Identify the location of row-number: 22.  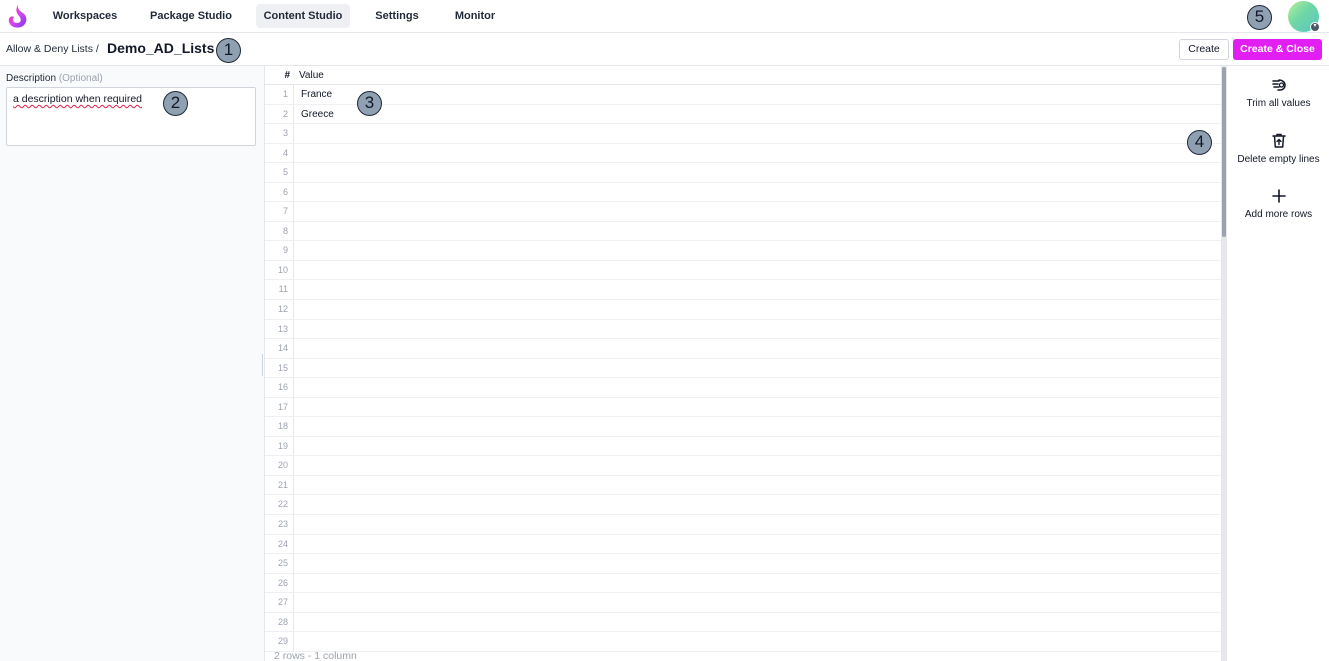
(279, 505).